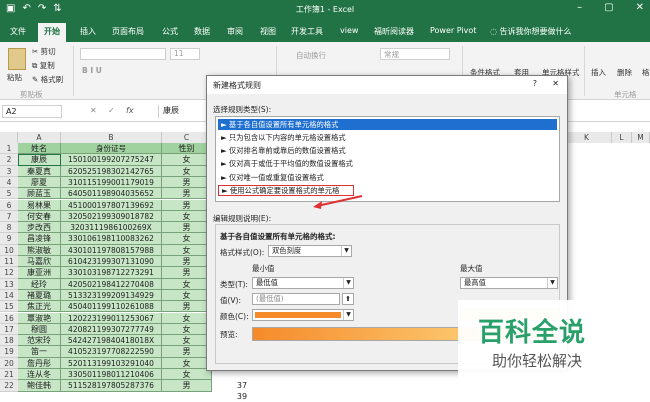 This screenshot has height=402, width=650. Describe the element at coordinates (9, 182) in the screenshot. I see `row-header: 4` at that location.